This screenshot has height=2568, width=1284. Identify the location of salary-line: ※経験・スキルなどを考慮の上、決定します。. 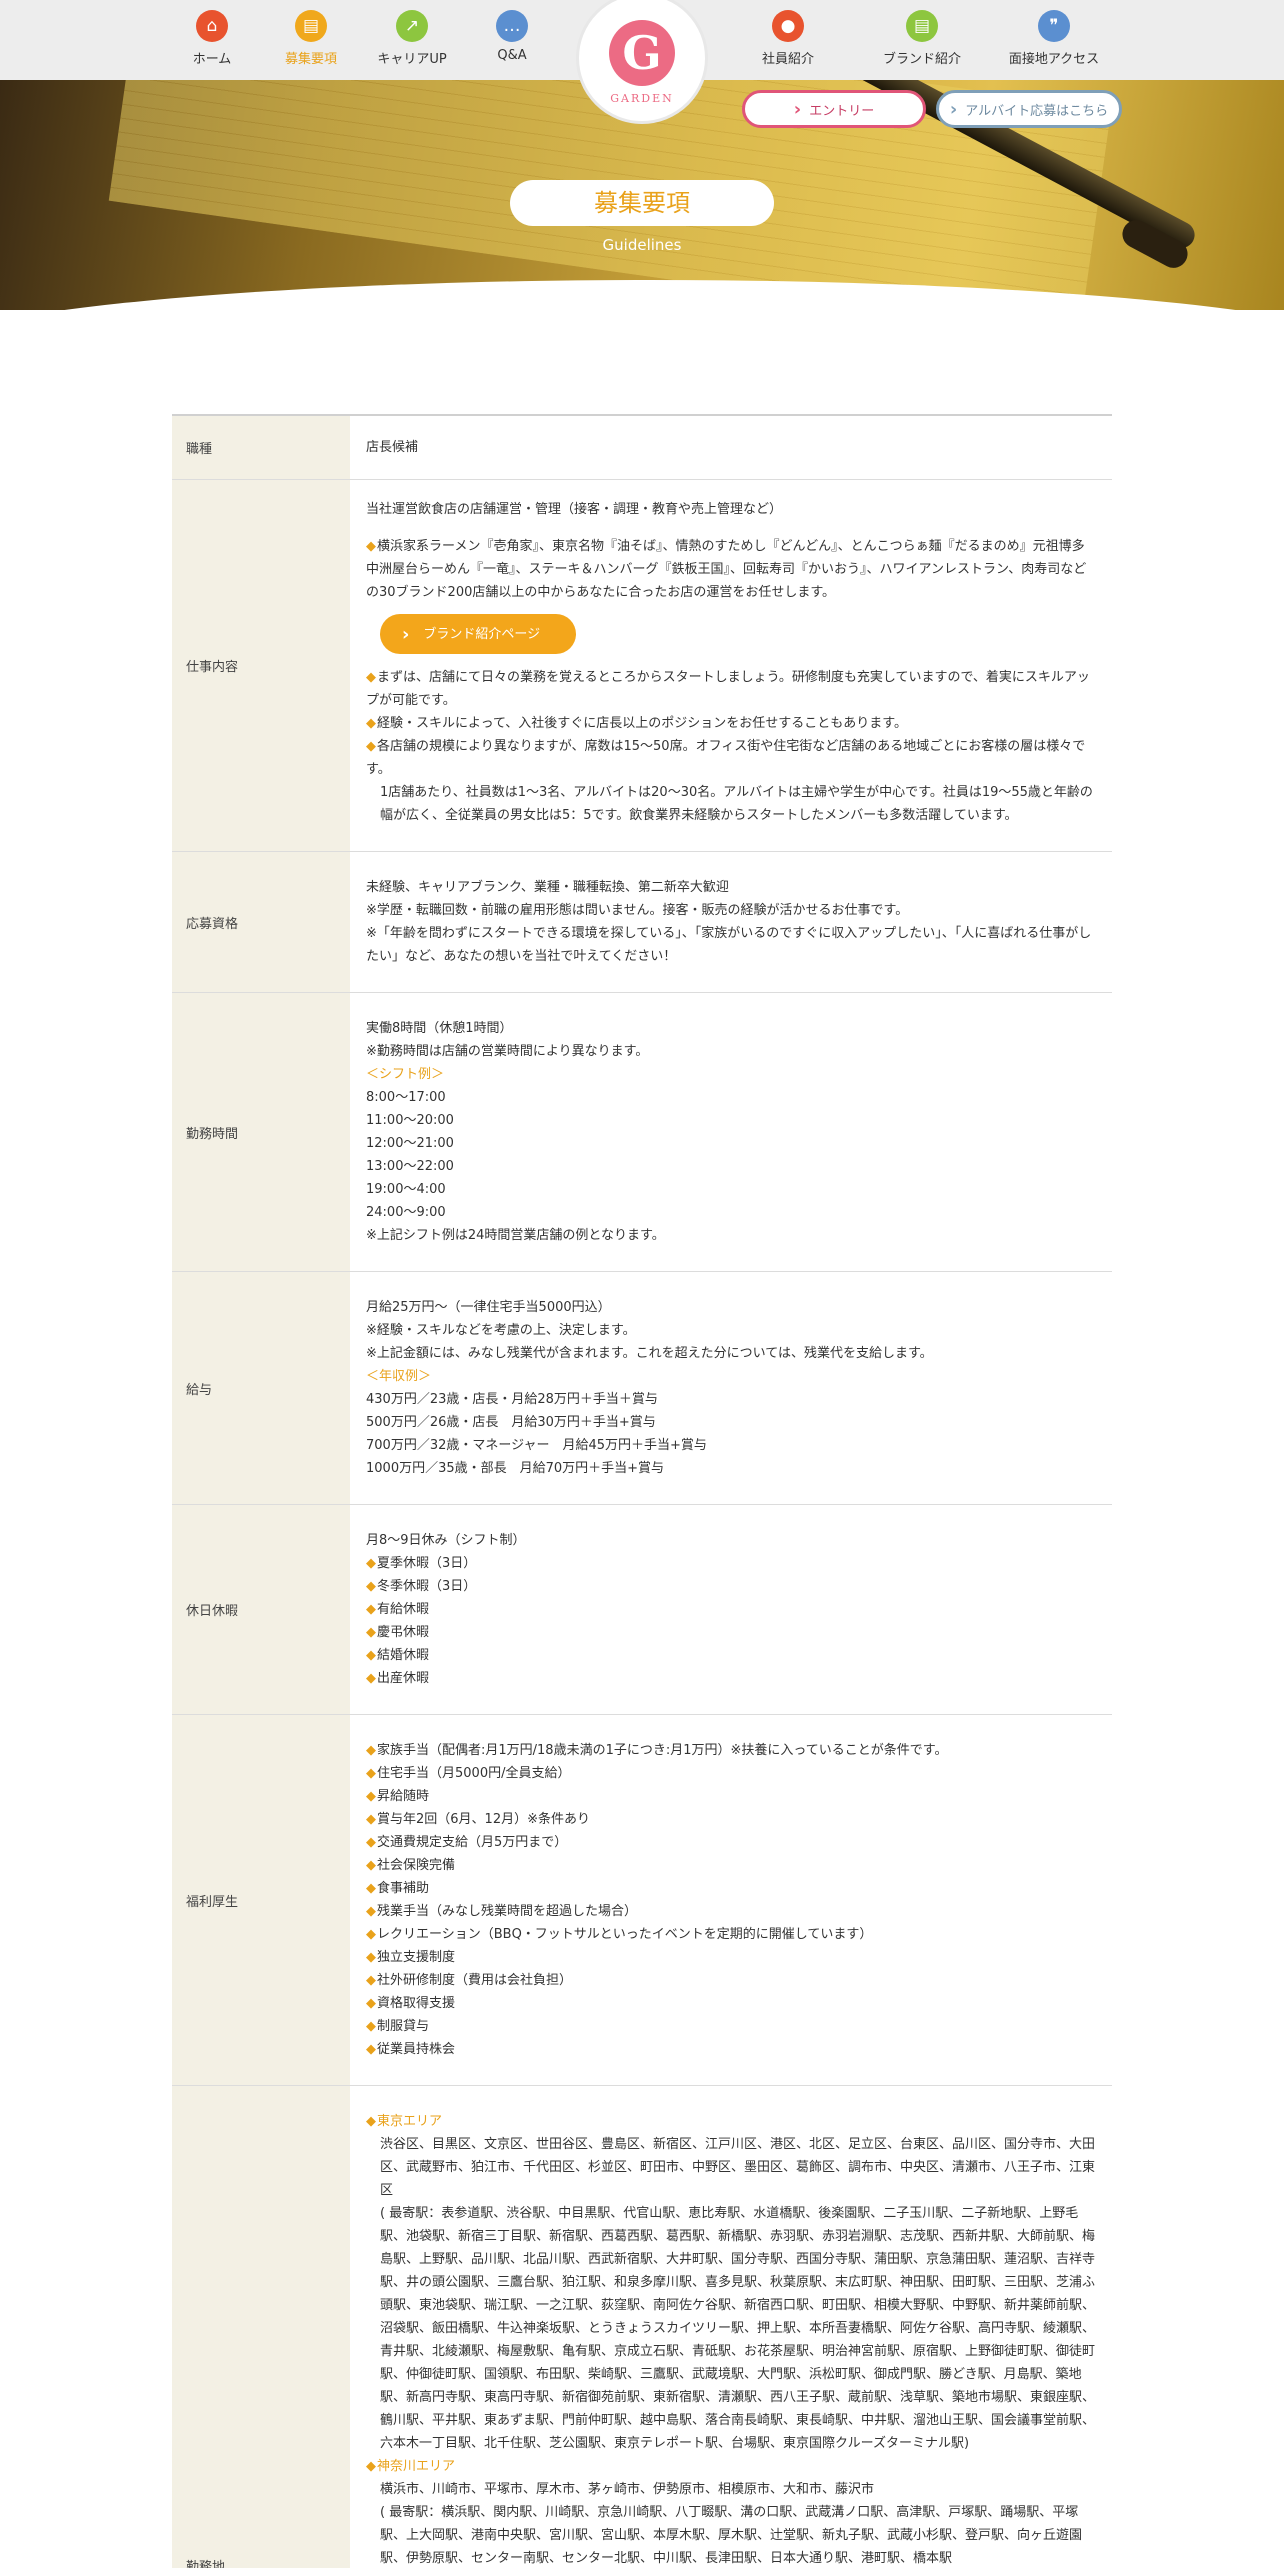
(501, 1330).